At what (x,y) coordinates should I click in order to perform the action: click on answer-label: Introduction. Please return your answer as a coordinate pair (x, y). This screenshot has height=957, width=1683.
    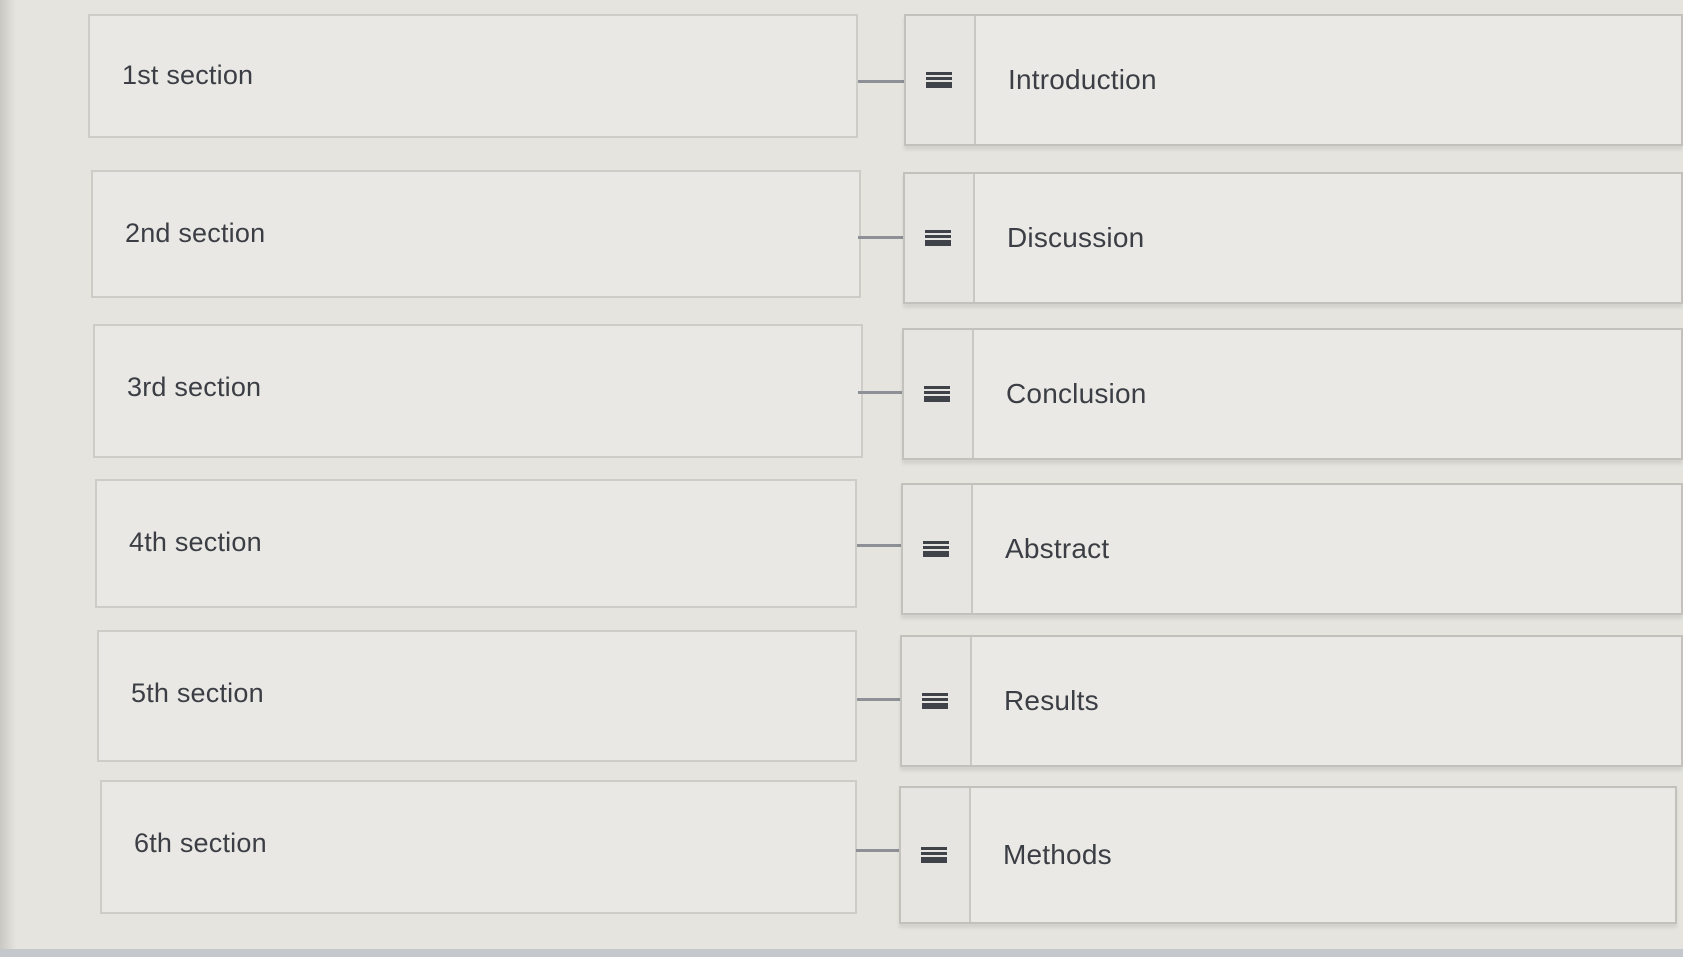
    Looking at the image, I should click on (1082, 79).